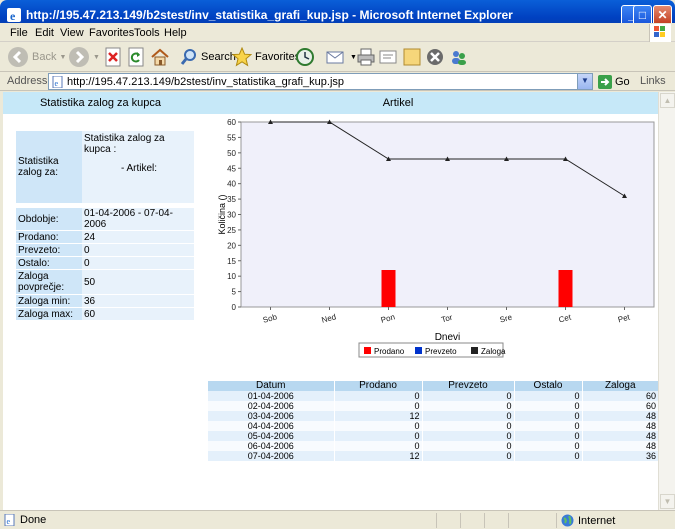  What do you see at coordinates (667, 501) in the screenshot?
I see `scroll-down-icon: ▼` at bounding box center [667, 501].